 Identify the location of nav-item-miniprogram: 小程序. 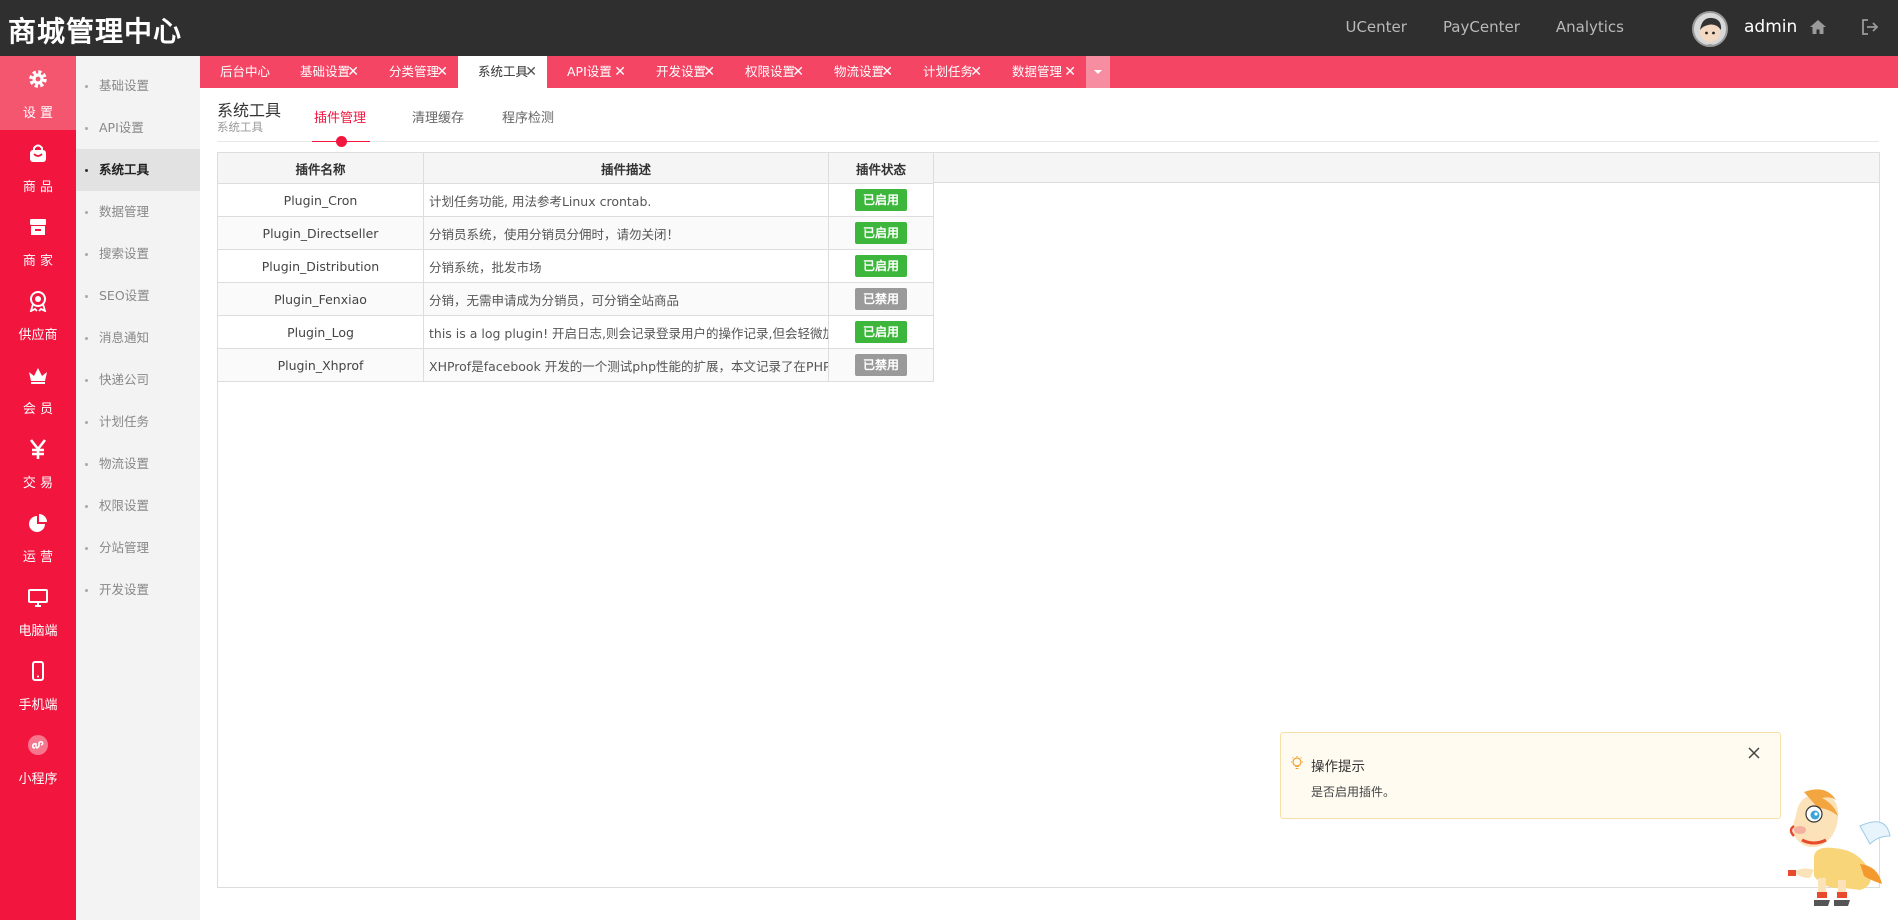
(38, 759).